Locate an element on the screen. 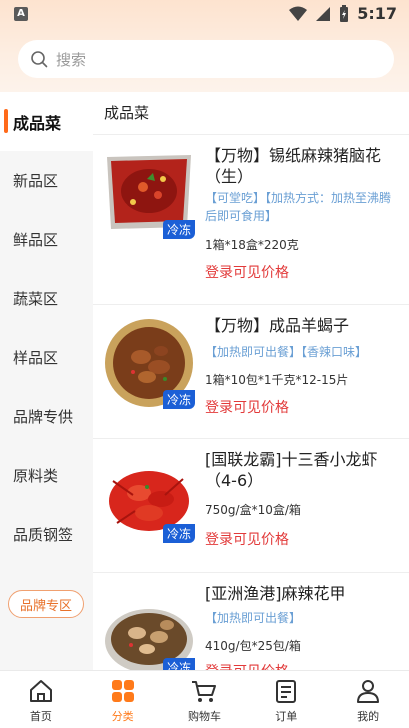 The height and width of the screenshot is (728, 409). nav-orders: 订单 is located at coordinates (286, 699).